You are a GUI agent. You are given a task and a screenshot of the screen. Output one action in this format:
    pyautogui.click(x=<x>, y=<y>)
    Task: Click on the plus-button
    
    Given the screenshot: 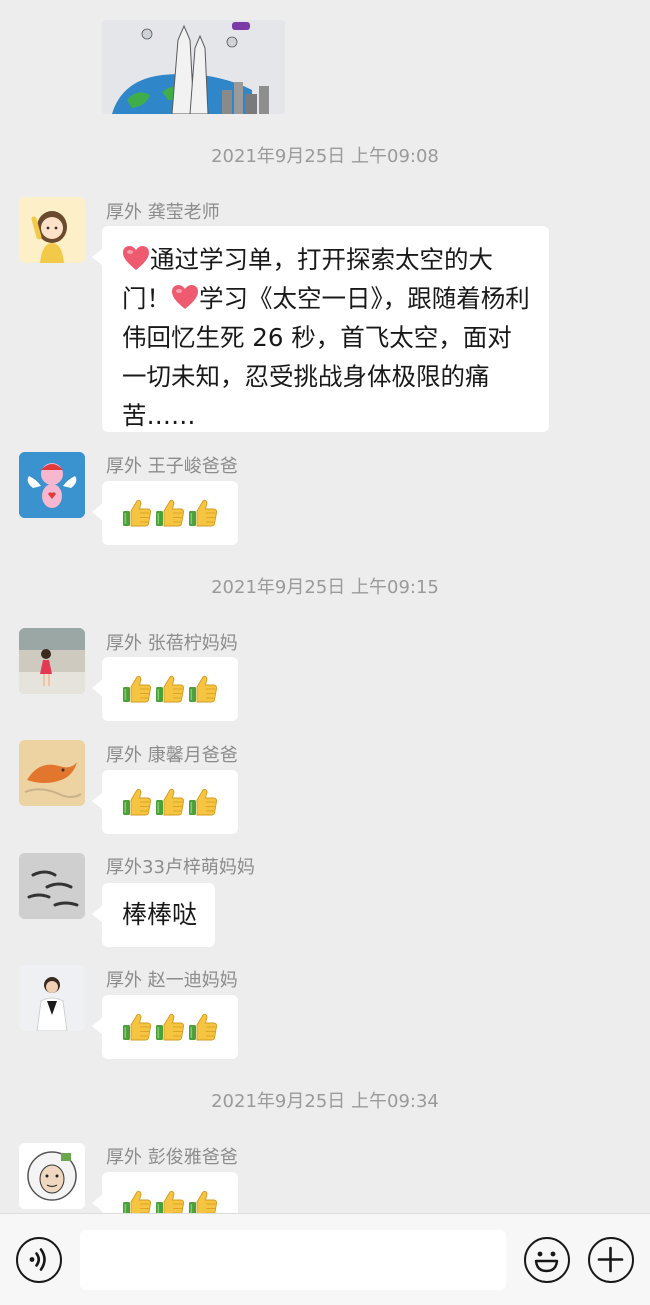 What is the action you would take?
    pyautogui.click(x=611, y=1260)
    